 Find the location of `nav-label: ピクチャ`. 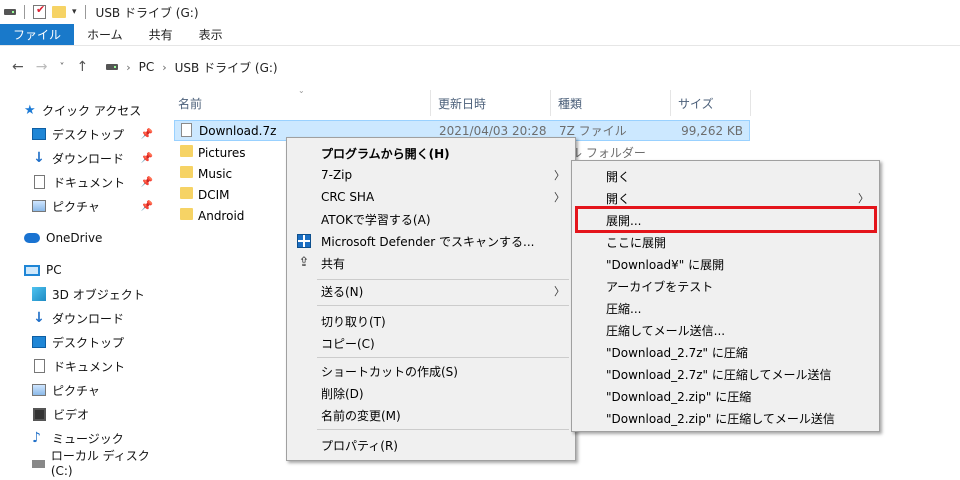

nav-label: ピクチャ is located at coordinates (76, 206).